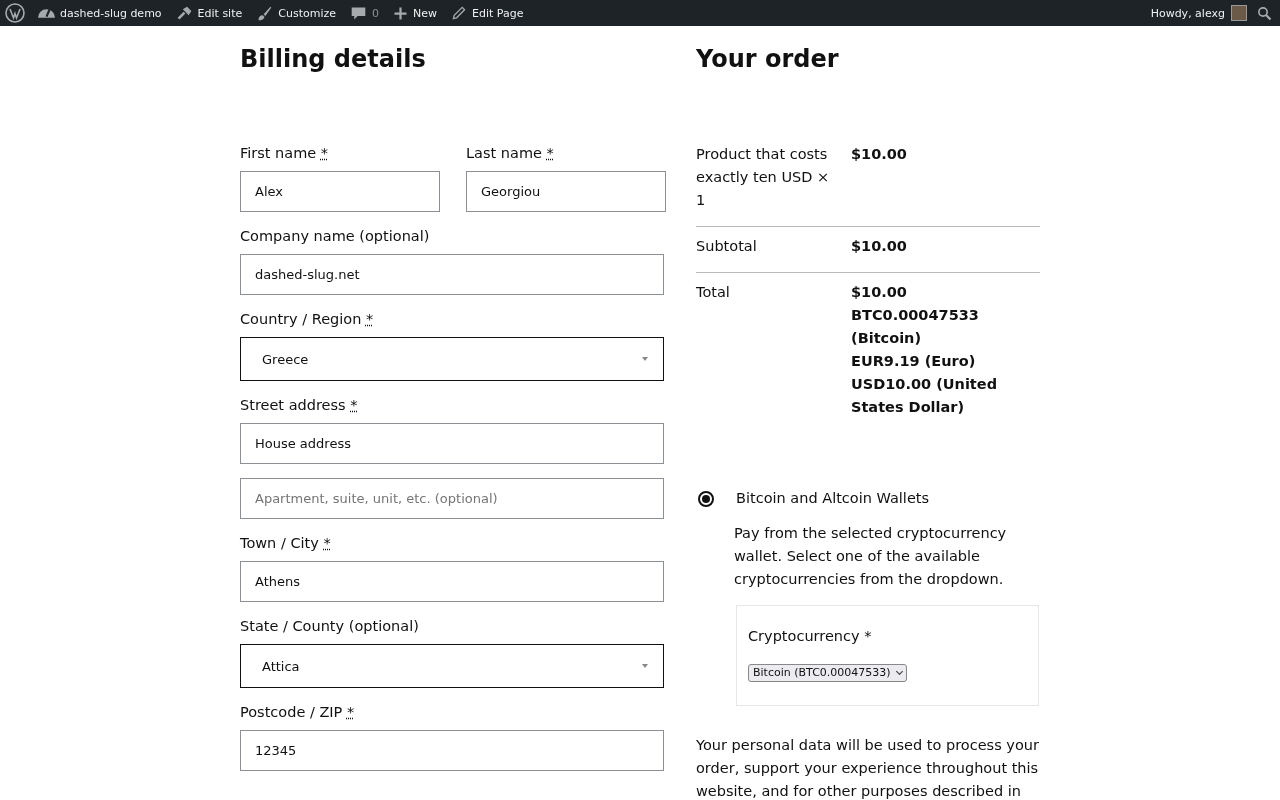  I want to click on table-cell-text: Subtotal, so click(727, 246).